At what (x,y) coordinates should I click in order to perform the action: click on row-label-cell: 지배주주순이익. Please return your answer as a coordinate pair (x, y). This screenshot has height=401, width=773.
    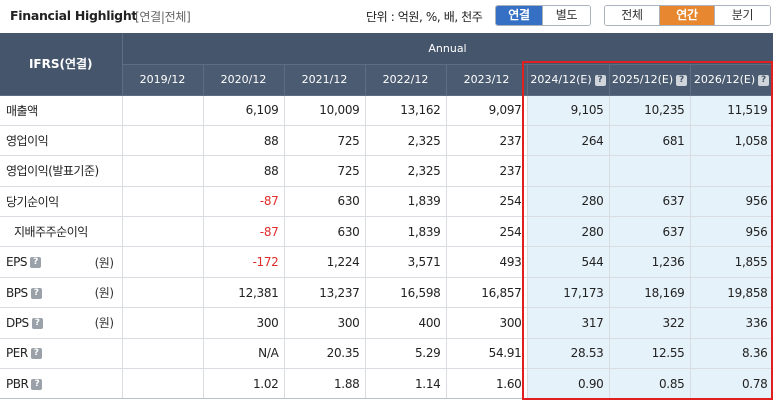
    Looking at the image, I should click on (61, 232).